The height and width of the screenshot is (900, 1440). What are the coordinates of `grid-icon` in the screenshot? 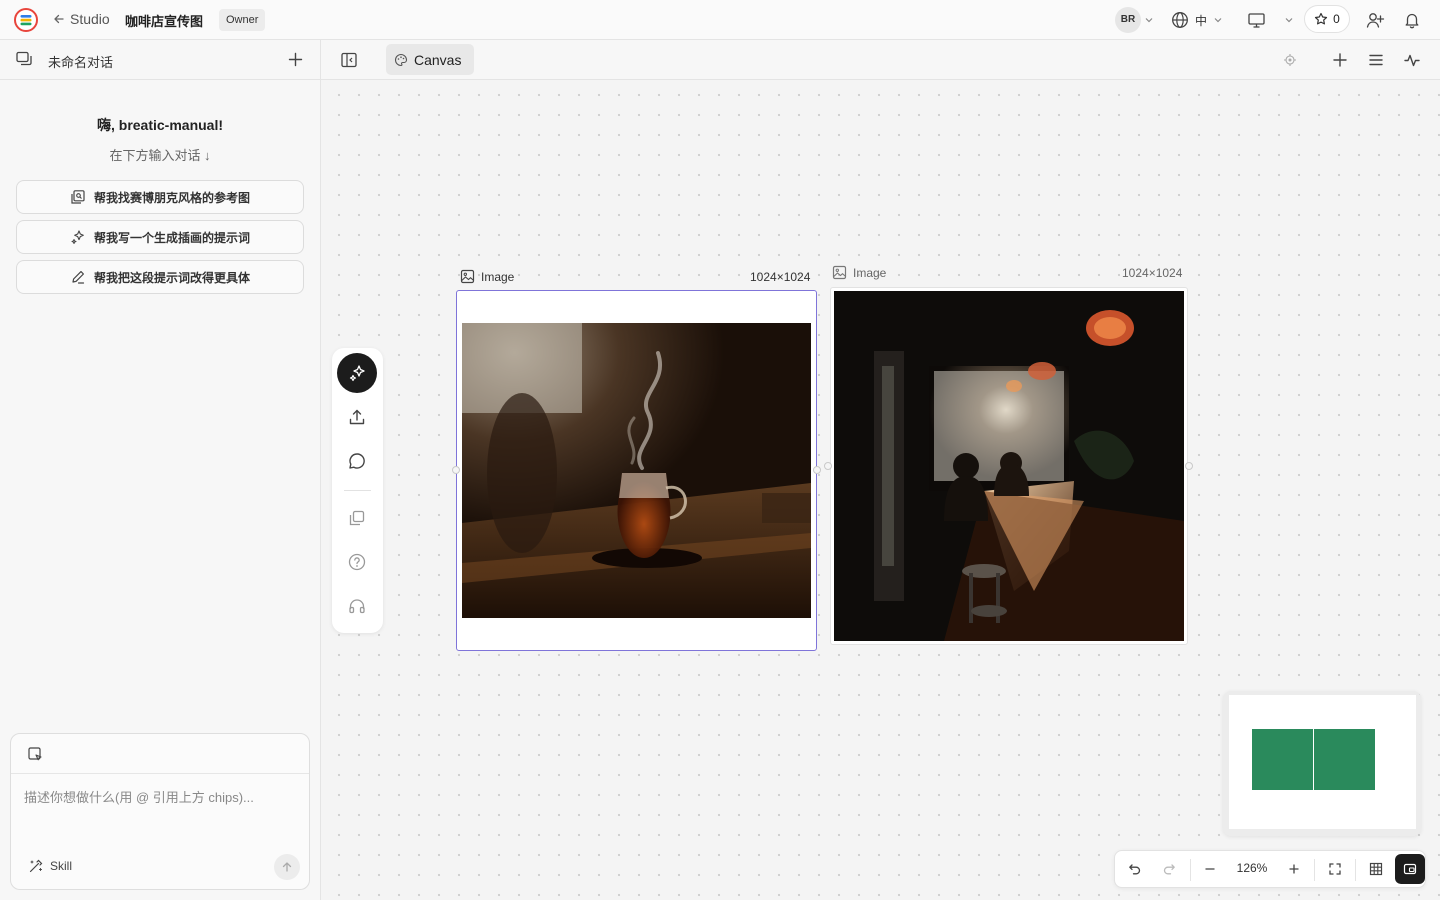 It's located at (1376, 869).